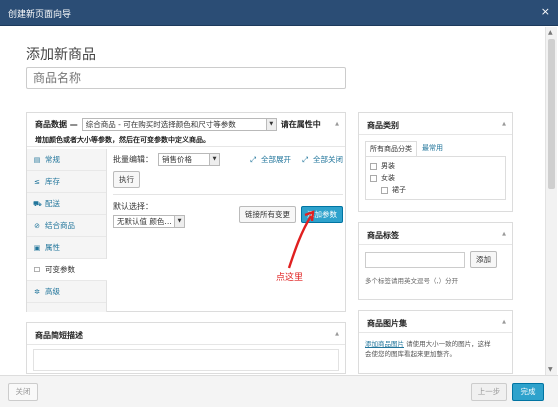 The height and width of the screenshot is (407, 558). What do you see at coordinates (528, 392) in the screenshot?
I see `finish-button: 完成` at bounding box center [528, 392].